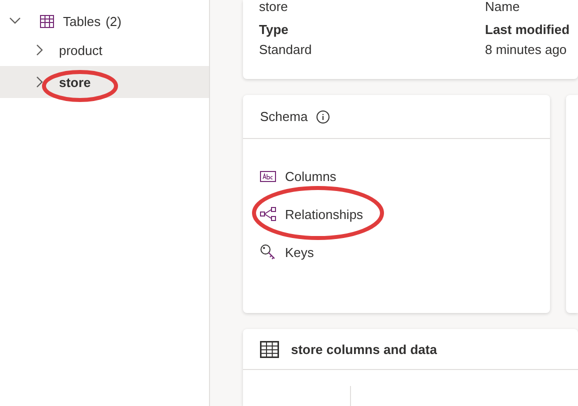  What do you see at coordinates (284, 116) in the screenshot?
I see `card-title: Schema` at bounding box center [284, 116].